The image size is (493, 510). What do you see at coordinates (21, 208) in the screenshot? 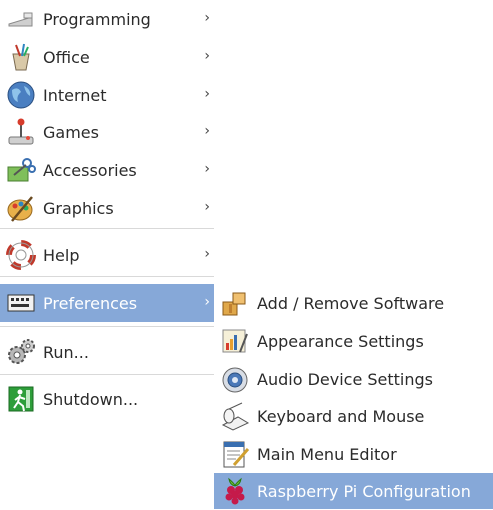
I see `graphics-palette-icon` at bounding box center [21, 208].